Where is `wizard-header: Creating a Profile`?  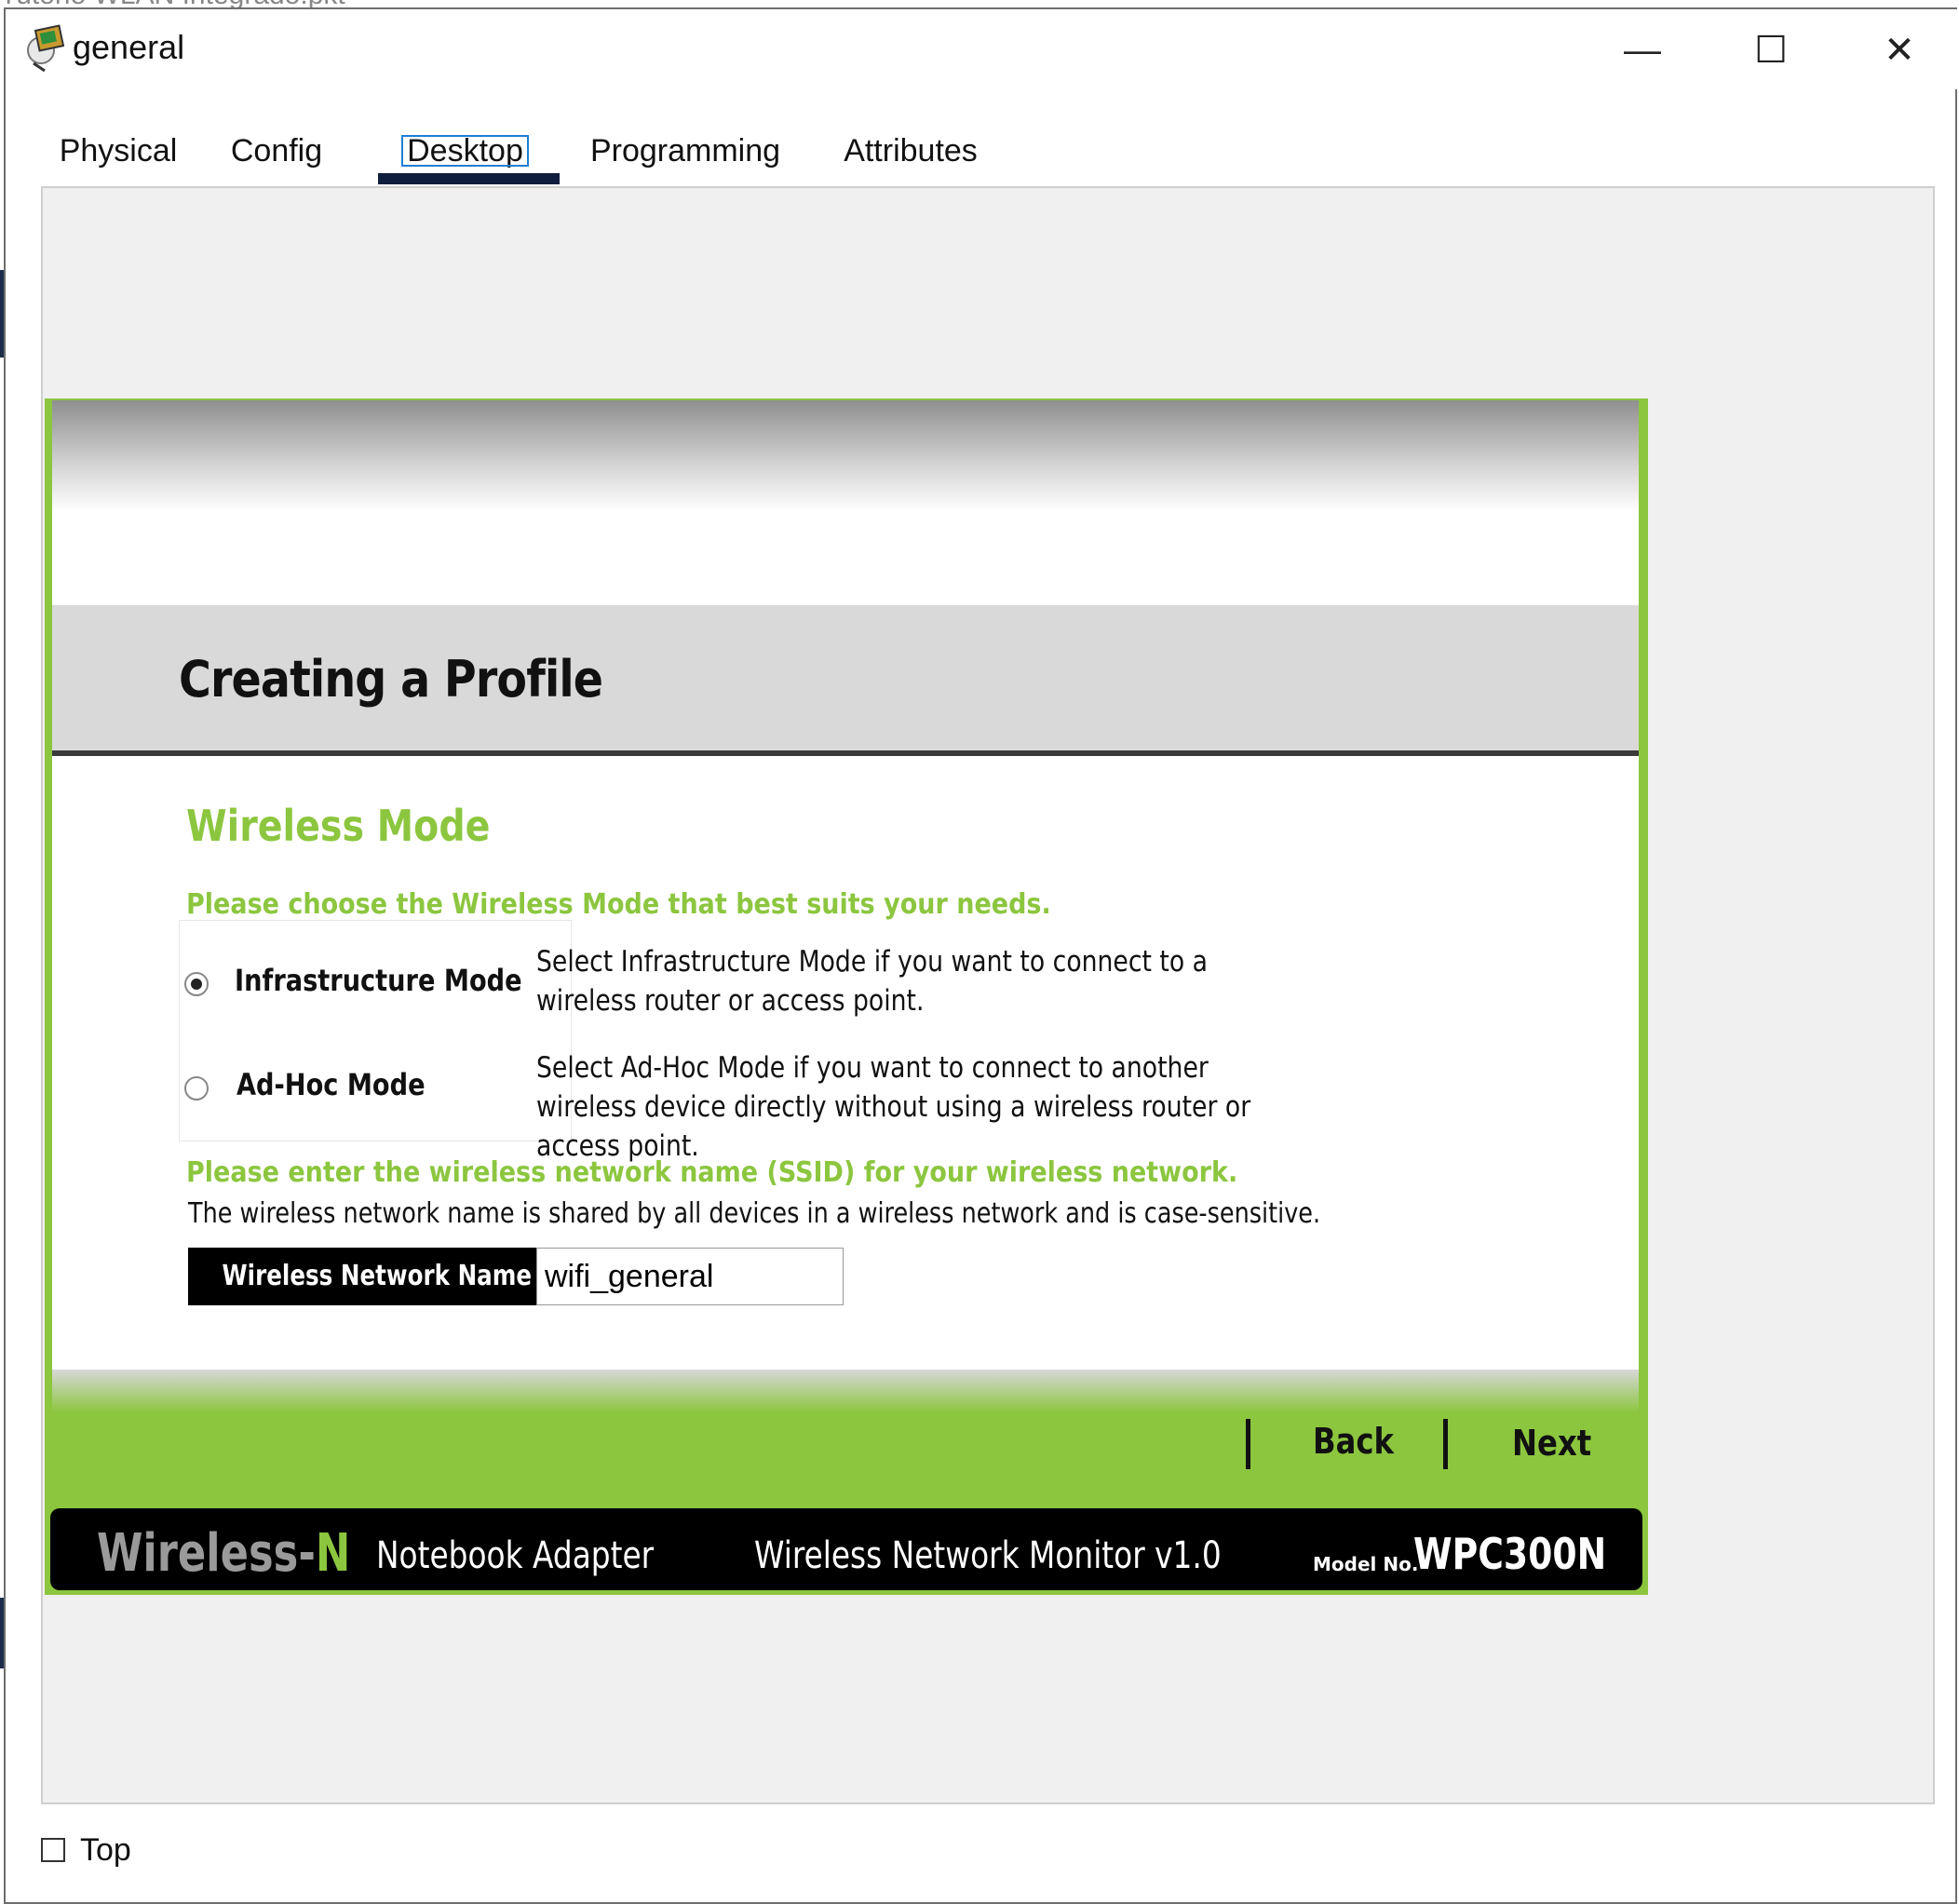
wizard-header: Creating a Profile is located at coordinates (846, 680).